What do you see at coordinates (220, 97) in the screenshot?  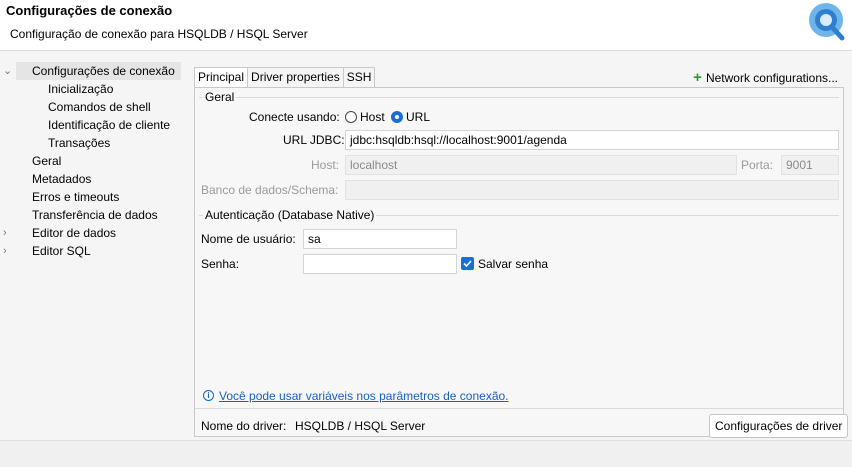 I see `group-label-general: Geral` at bounding box center [220, 97].